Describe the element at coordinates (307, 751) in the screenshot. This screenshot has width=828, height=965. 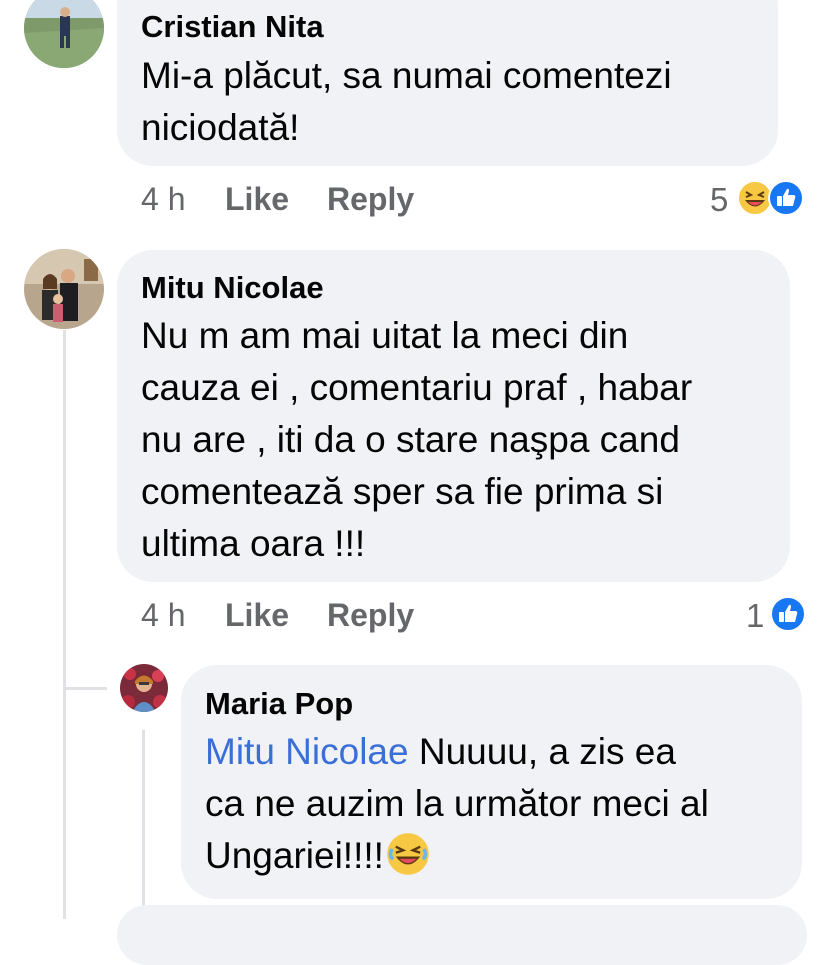
I see `mention-link: Mitu Nicolae` at that location.